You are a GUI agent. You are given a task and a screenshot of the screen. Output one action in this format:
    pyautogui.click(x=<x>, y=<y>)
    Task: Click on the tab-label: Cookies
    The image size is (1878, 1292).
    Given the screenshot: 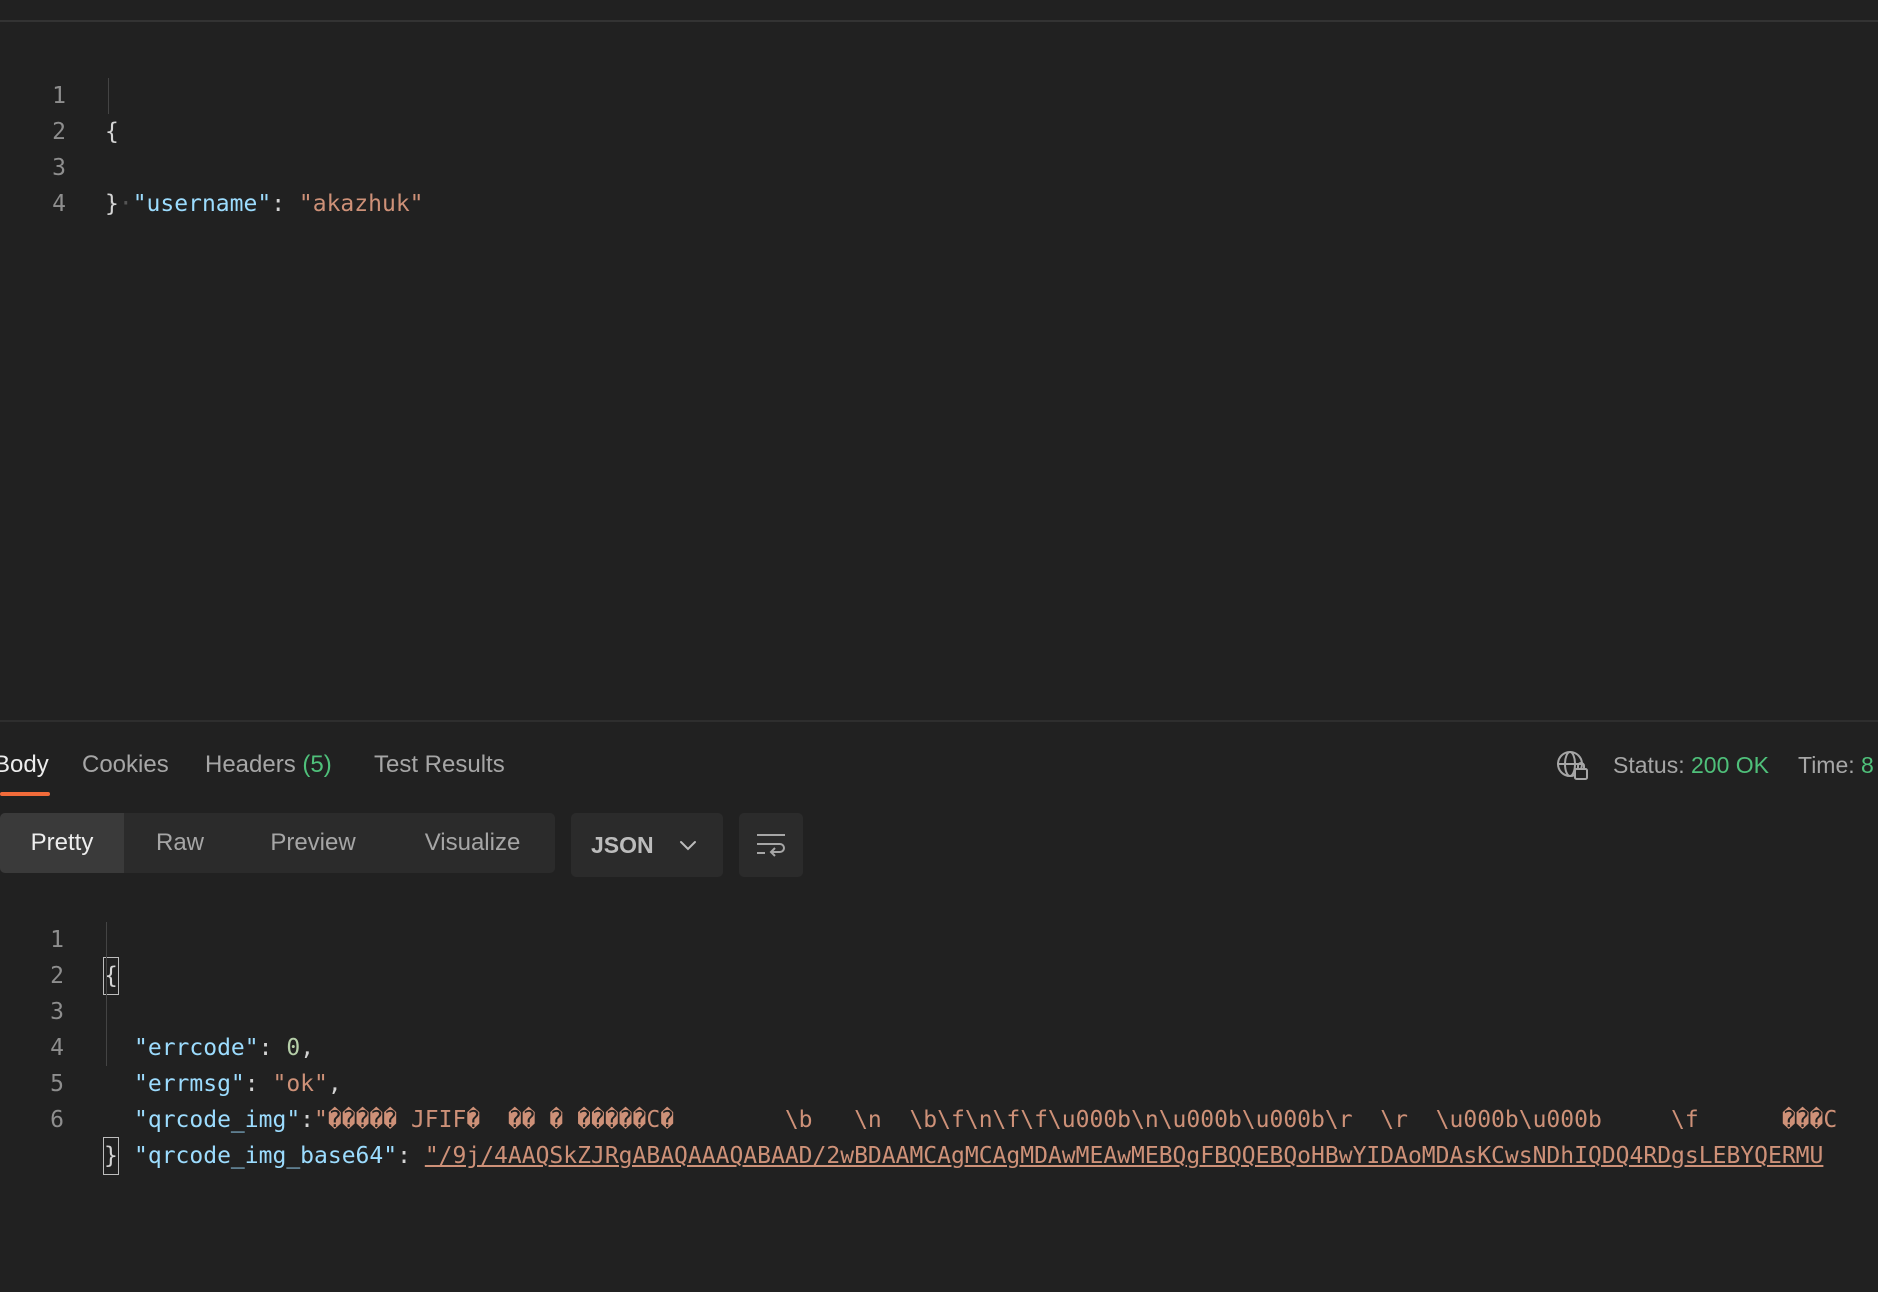 What is the action you would take?
    pyautogui.click(x=125, y=764)
    